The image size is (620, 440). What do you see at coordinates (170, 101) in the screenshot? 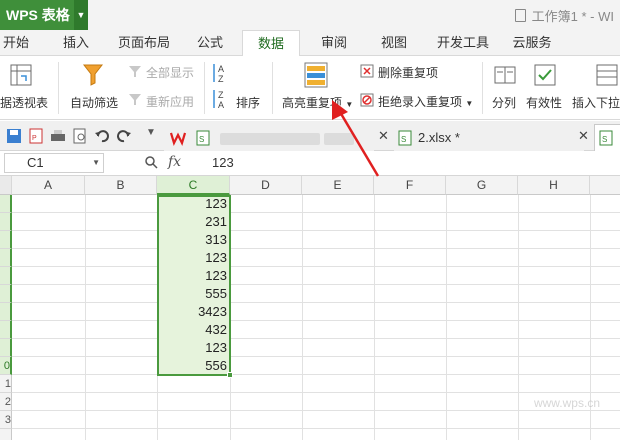
I see `reapply-button: 重新应用` at bounding box center [170, 101].